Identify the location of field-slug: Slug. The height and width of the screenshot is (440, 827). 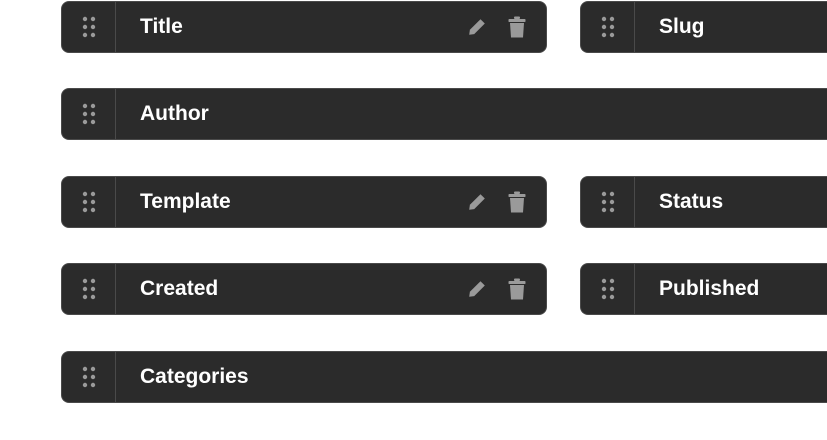
(703, 27).